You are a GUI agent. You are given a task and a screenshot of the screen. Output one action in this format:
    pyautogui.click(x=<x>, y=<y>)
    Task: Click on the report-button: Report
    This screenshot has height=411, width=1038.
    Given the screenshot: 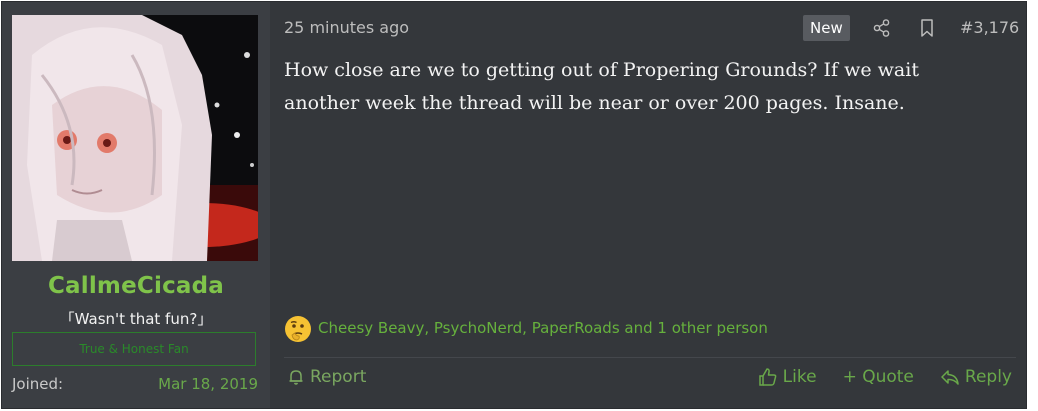 What is the action you would take?
    pyautogui.click(x=326, y=377)
    